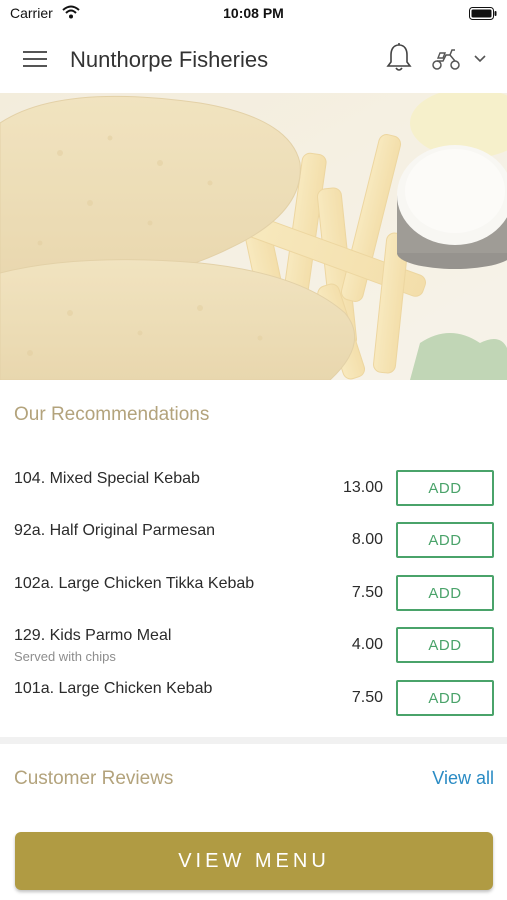  I want to click on nav-bar: Nunthorpe Fisheries, so click(253, 60).